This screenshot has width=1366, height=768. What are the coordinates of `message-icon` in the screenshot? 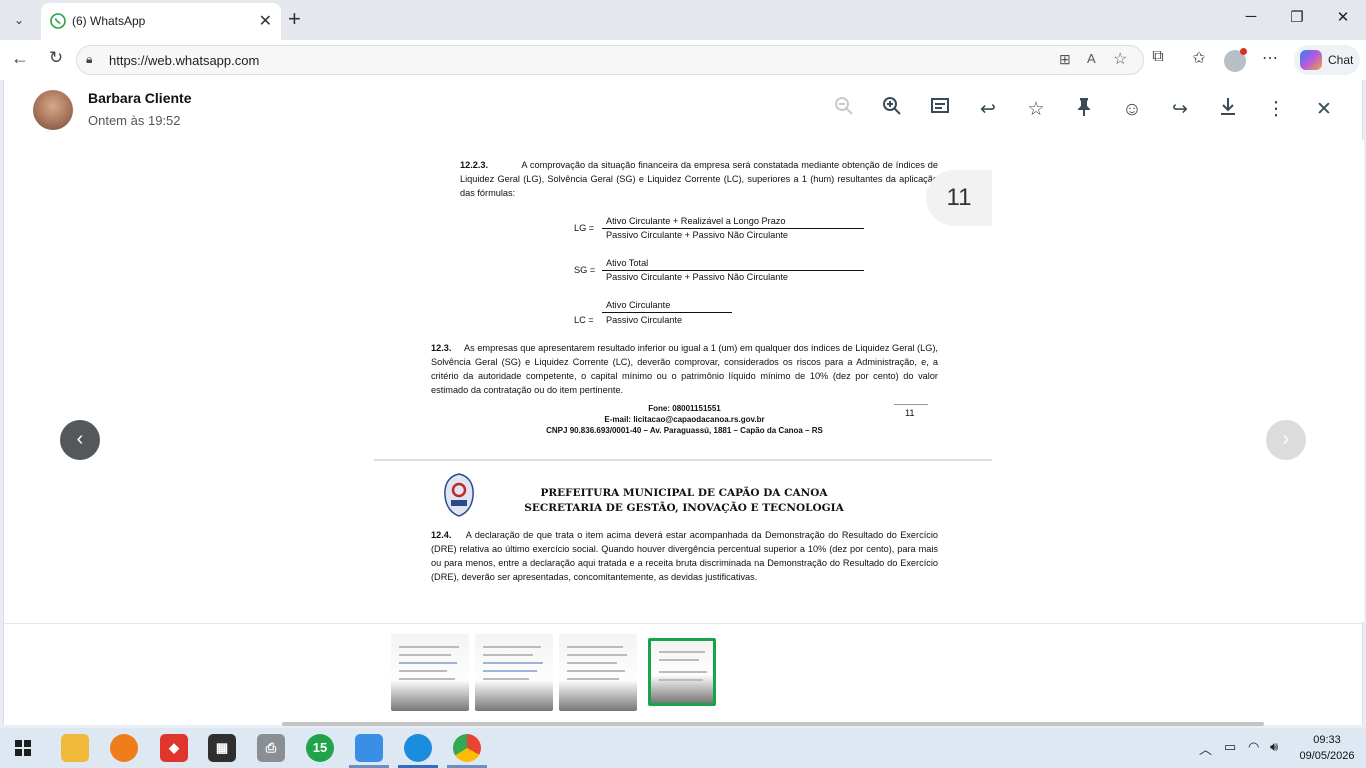 It's located at (940, 110).